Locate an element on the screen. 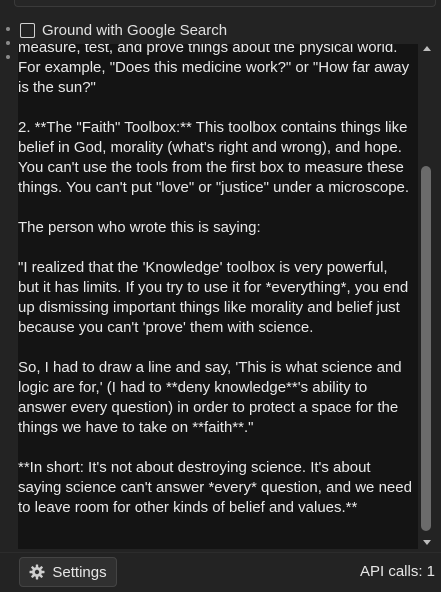 The image size is (441, 592). ground-search-label: Ground with Google Search is located at coordinates (134, 30).